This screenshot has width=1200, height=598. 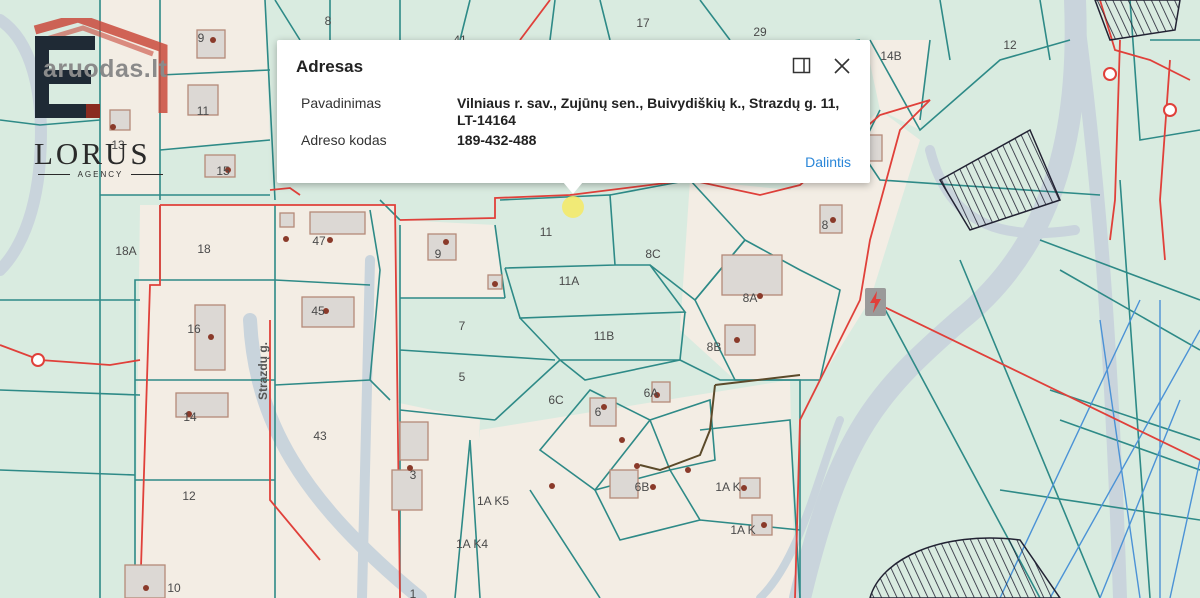 What do you see at coordinates (413, 475) in the screenshot?
I see `parcel-label: 3` at bounding box center [413, 475].